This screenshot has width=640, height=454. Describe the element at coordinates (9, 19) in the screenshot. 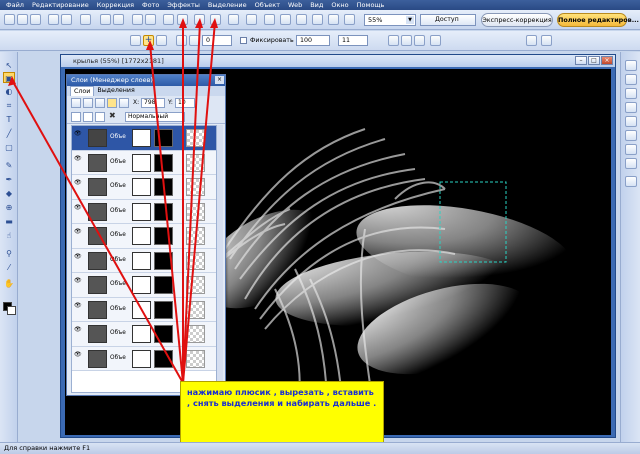

I see `new-file-icon` at that location.